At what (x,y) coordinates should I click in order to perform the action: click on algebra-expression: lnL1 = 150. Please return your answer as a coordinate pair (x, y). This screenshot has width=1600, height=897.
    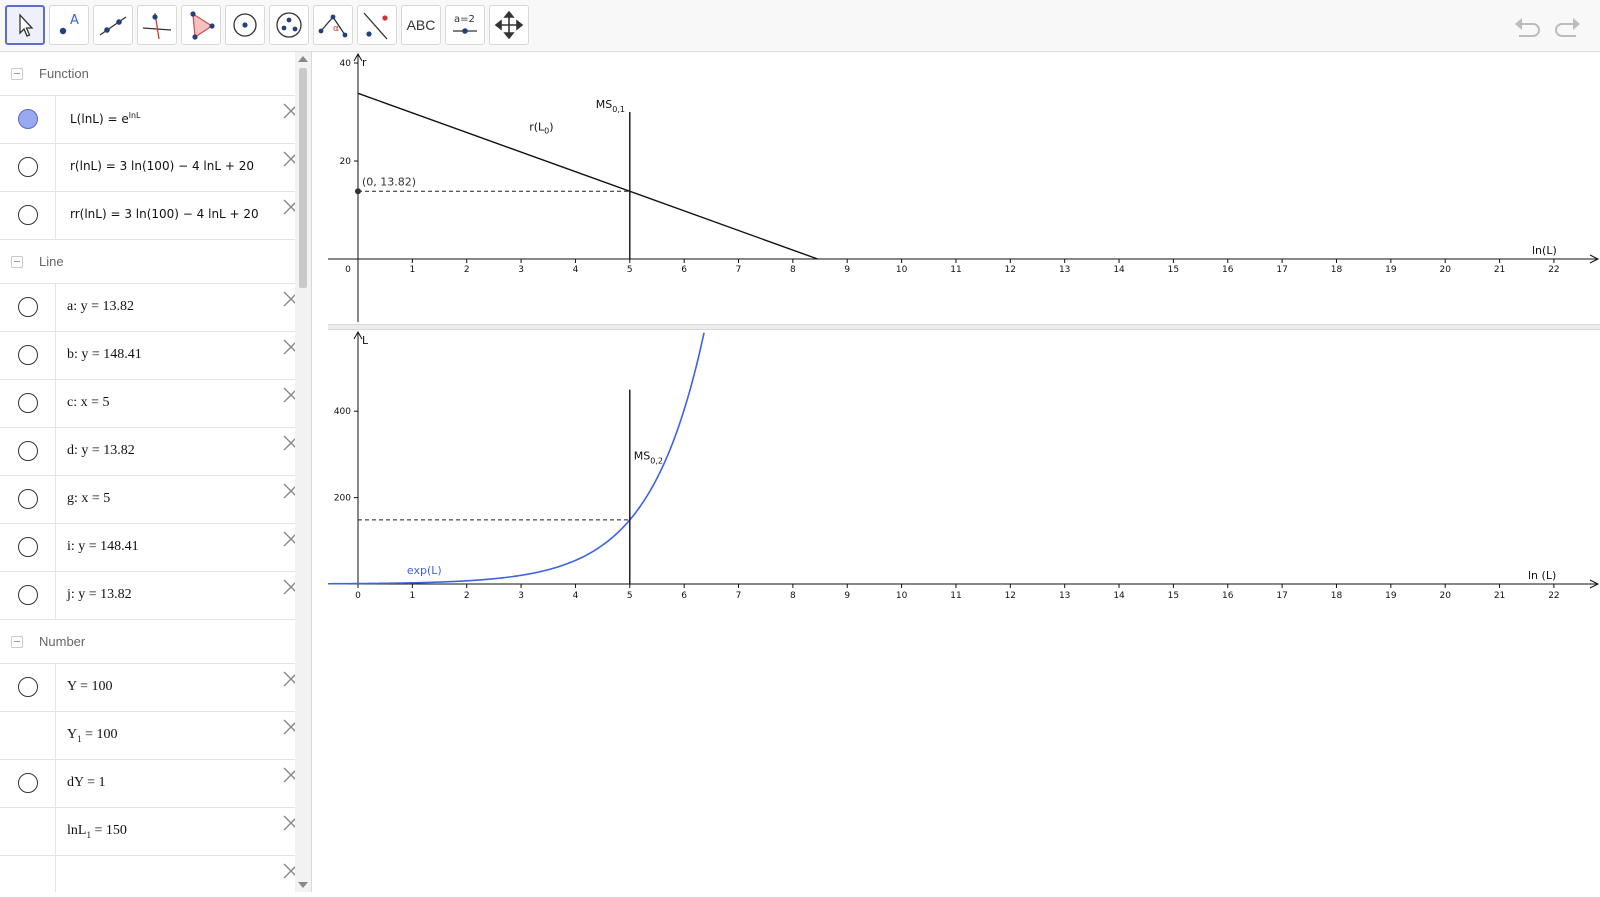
    Looking at the image, I should click on (97, 831).